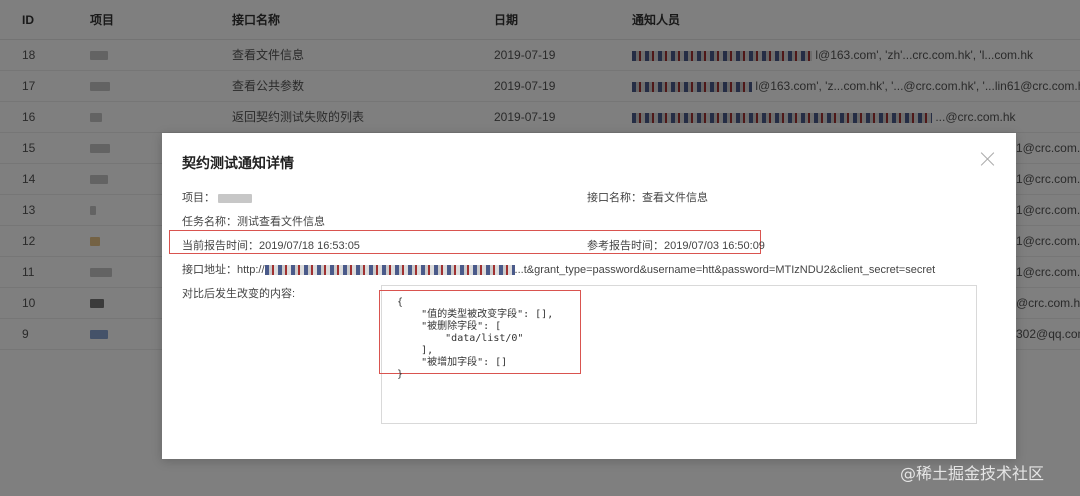 The height and width of the screenshot is (496, 1080). I want to click on api-url-redacted, so click(389, 270).